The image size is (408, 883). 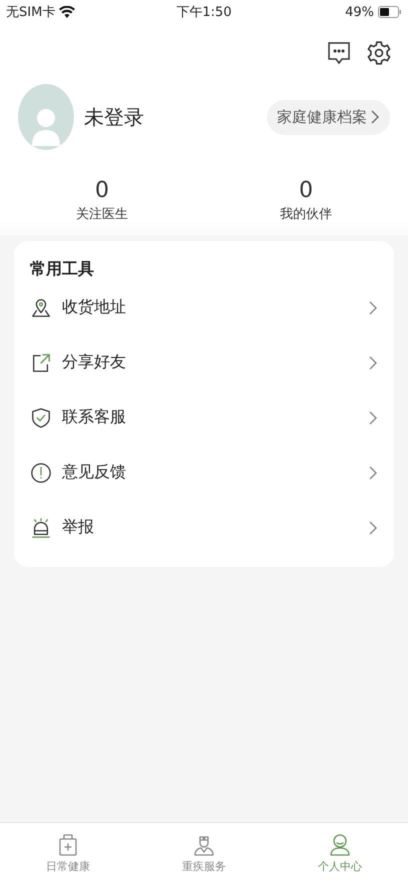 What do you see at coordinates (204, 417) in the screenshot?
I see `menu-item: 联系客服` at bounding box center [204, 417].